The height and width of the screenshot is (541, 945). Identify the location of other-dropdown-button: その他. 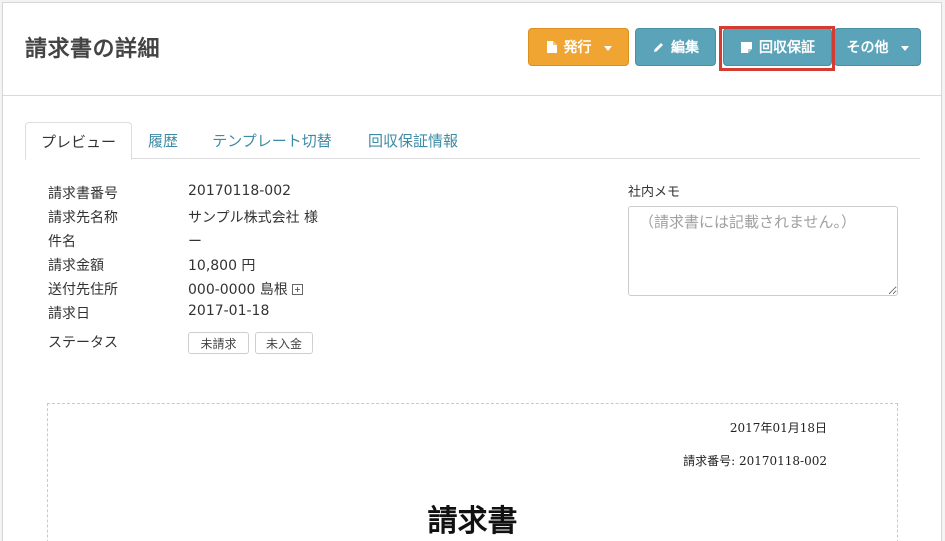
(877, 47).